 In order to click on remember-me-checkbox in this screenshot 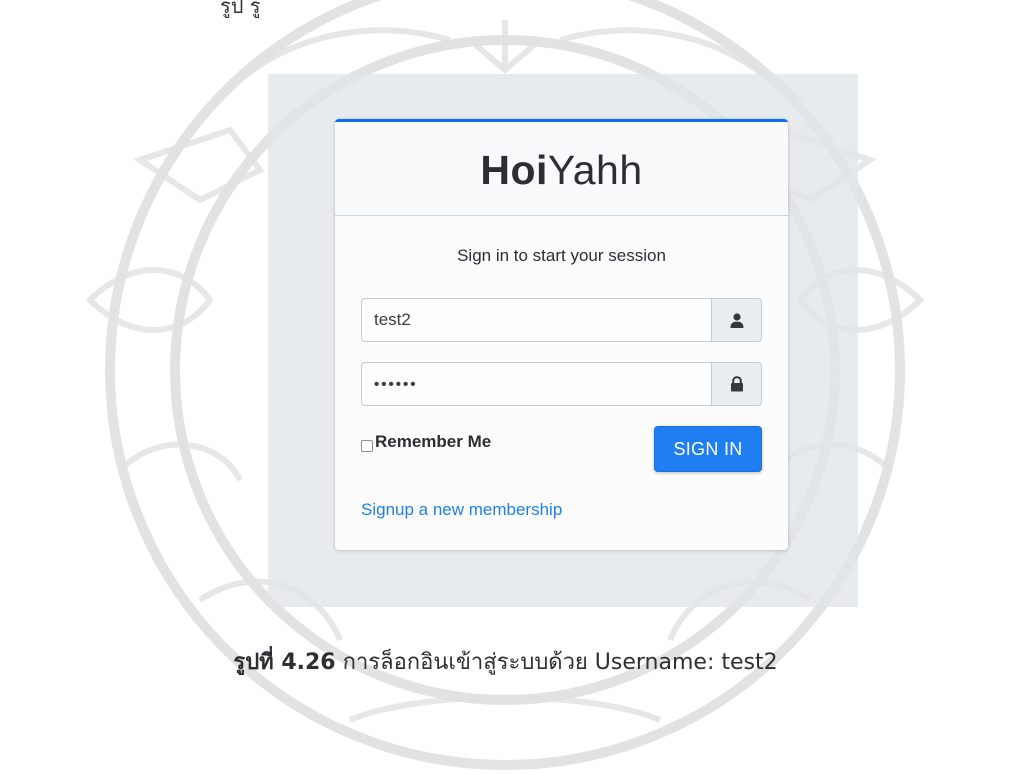, I will do `click(367, 446)`.